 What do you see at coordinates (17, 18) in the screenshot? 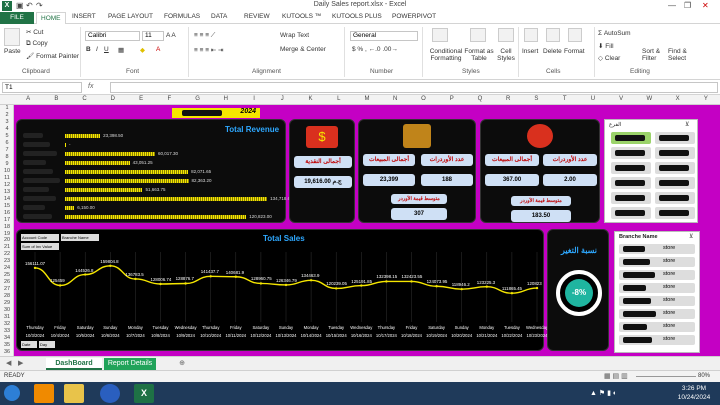
I see `tab-file: FILE` at bounding box center [17, 18].